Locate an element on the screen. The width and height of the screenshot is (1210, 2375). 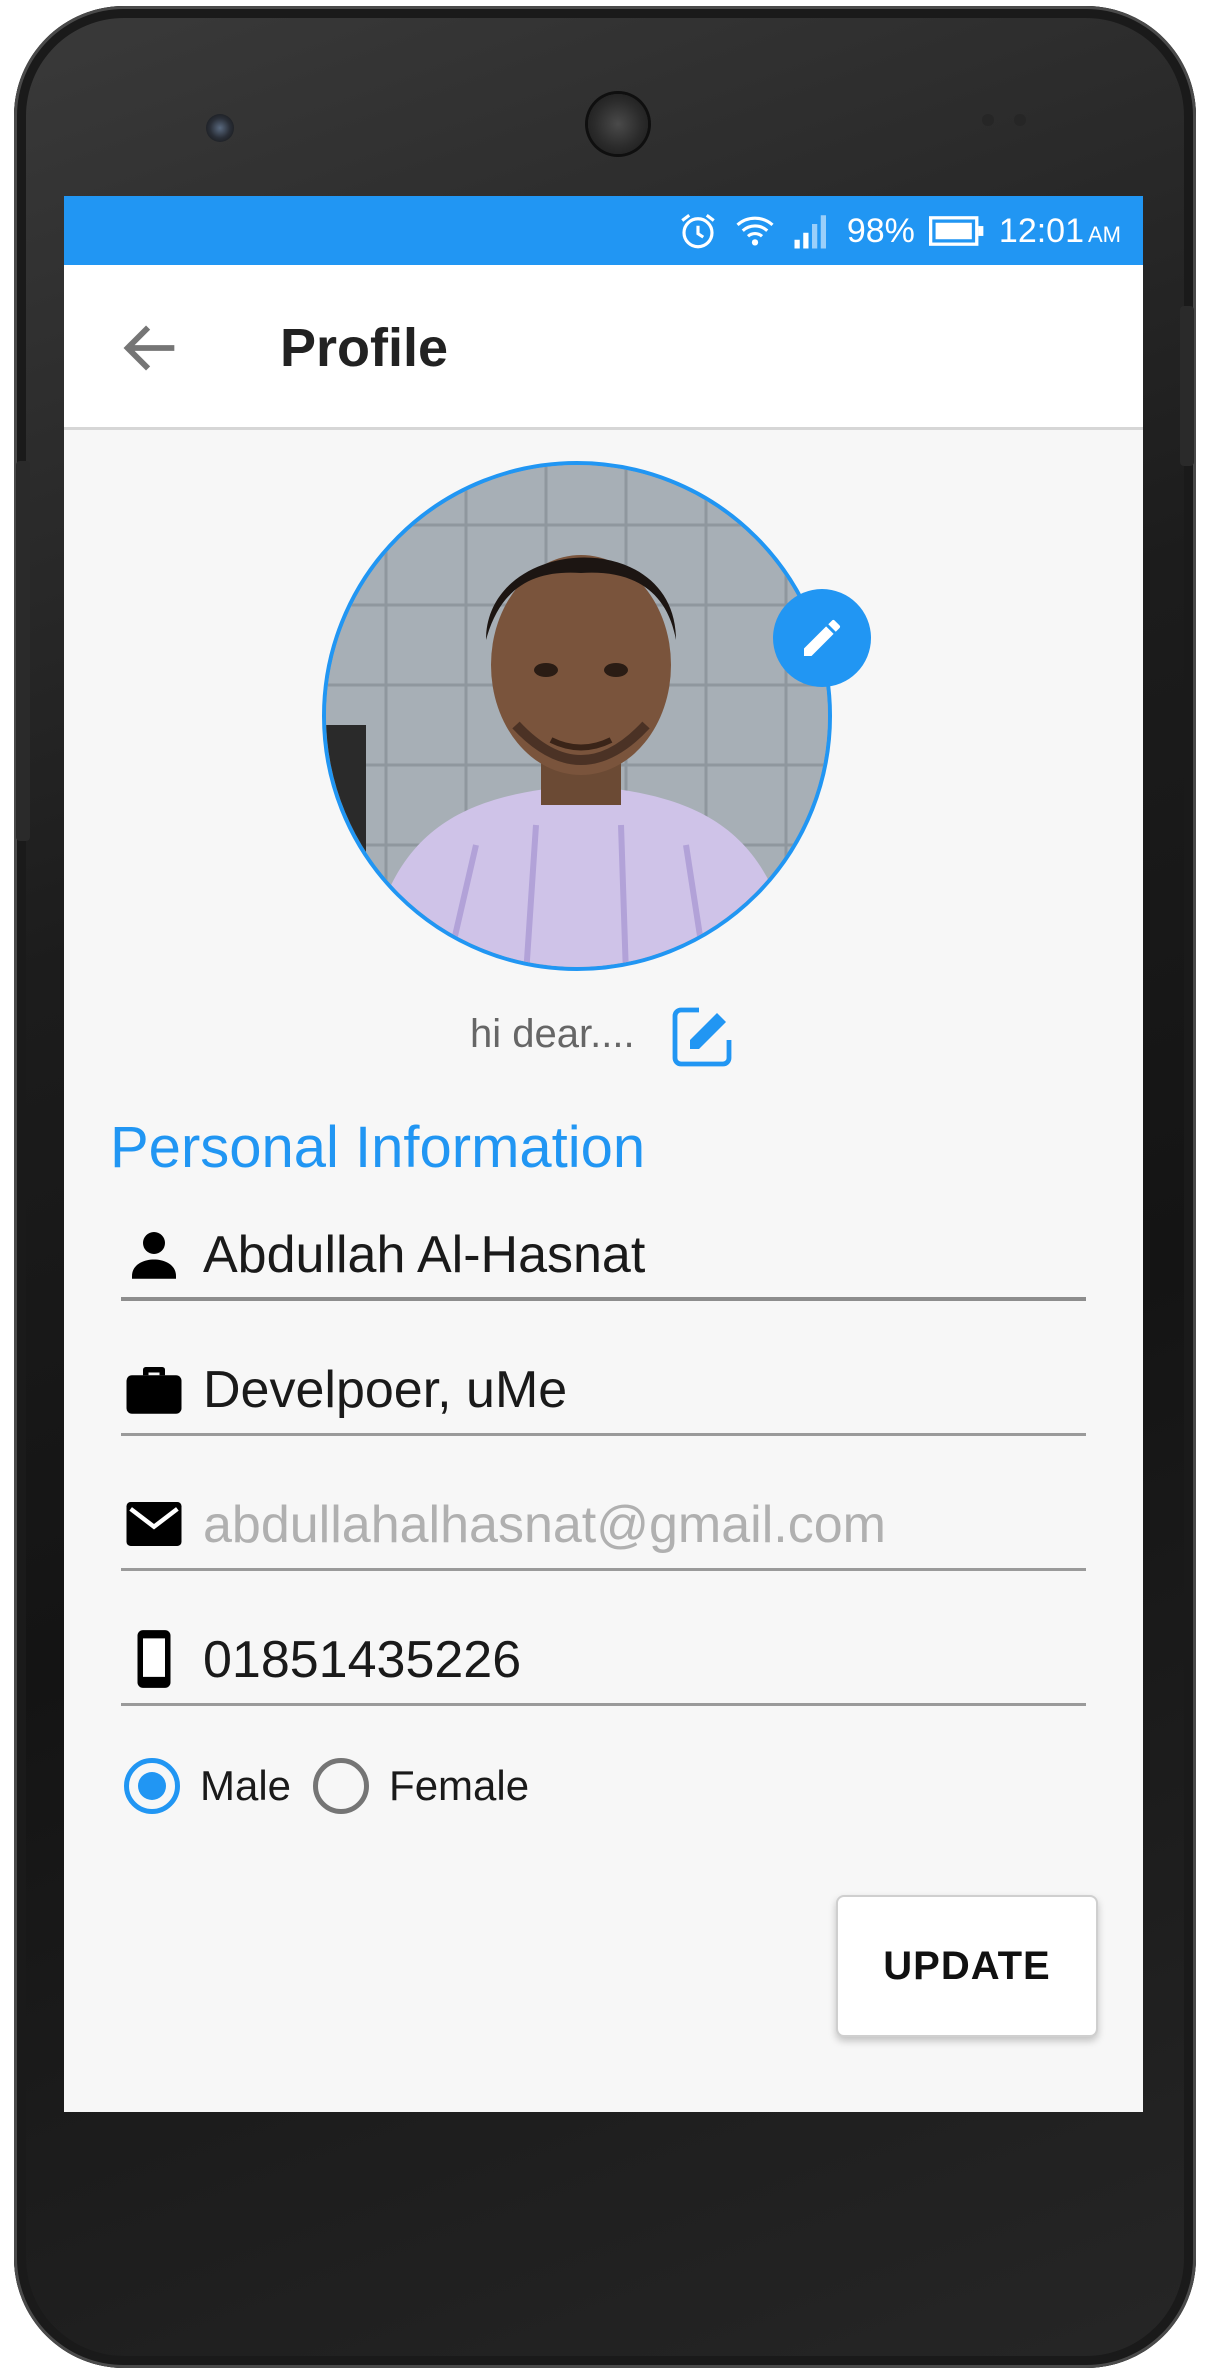
female-label: Female is located at coordinates (459, 1785).